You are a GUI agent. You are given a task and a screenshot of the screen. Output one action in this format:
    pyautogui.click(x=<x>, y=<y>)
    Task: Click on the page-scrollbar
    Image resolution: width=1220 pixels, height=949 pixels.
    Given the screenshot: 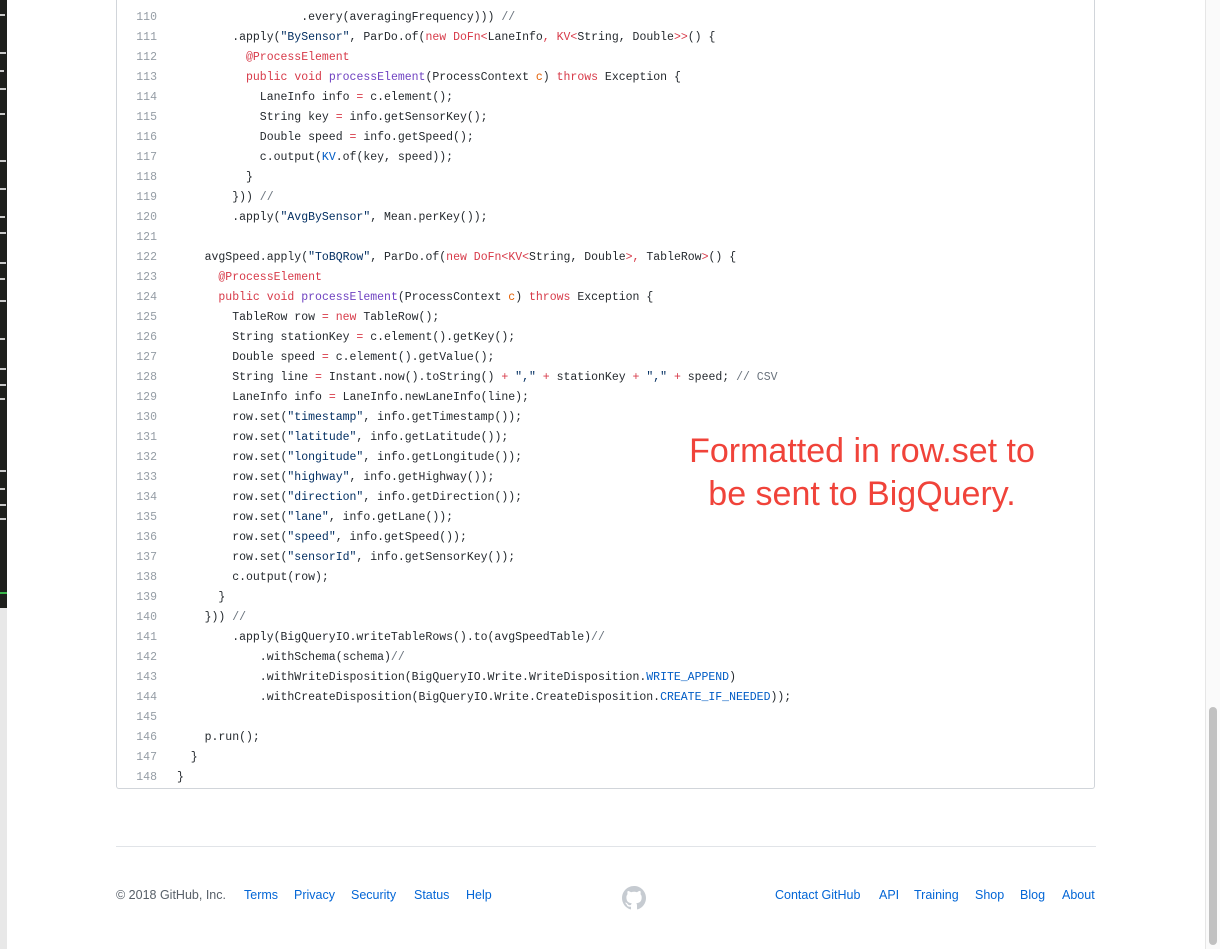 What is the action you would take?
    pyautogui.click(x=1212, y=474)
    